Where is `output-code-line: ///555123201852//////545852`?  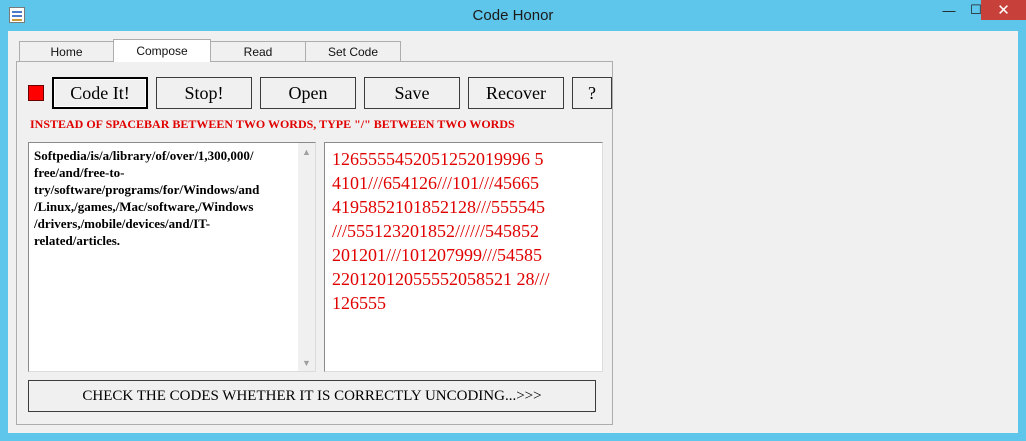
output-code-line: ///555123201852//////545852 is located at coordinates (436, 231).